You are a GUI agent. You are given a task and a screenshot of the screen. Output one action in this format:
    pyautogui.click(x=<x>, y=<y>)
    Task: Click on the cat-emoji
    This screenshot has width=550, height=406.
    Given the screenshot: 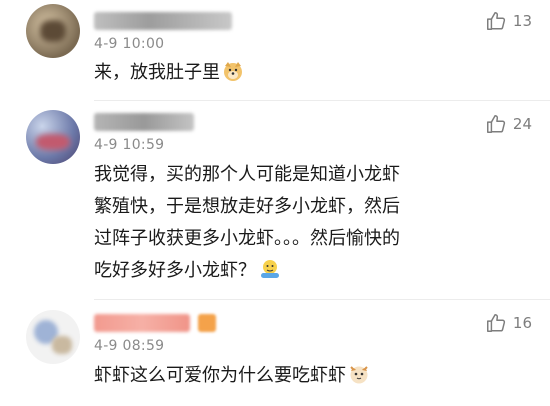 What is the action you would take?
    pyautogui.click(x=359, y=379)
    